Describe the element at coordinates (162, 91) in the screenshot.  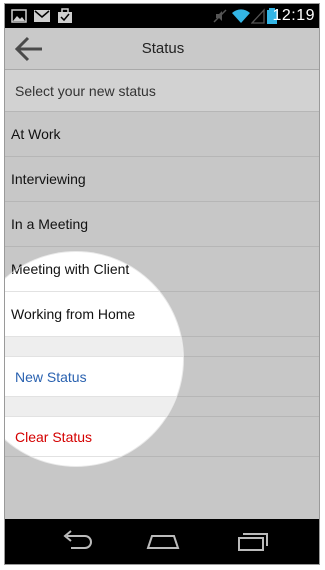
I see `list-header: Select your new status` at that location.